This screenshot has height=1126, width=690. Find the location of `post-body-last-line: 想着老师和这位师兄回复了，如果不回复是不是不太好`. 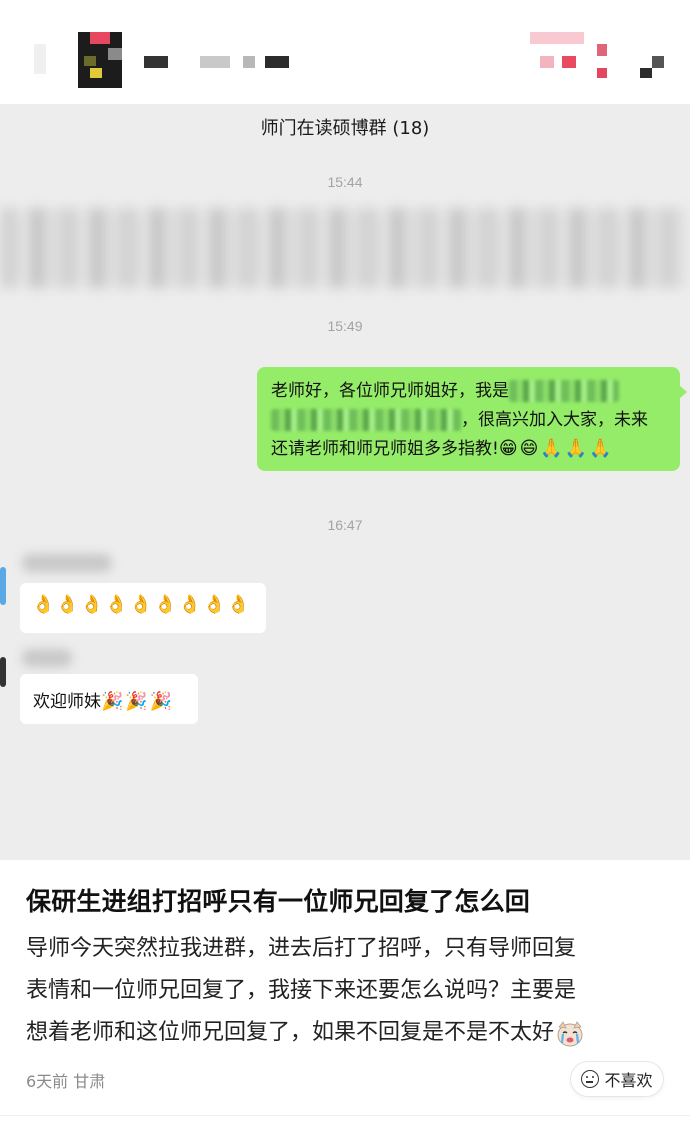

post-body-last-line: 想着老师和这位师兄回复了，如果不回复是不是不太好 is located at coordinates (346, 1033).